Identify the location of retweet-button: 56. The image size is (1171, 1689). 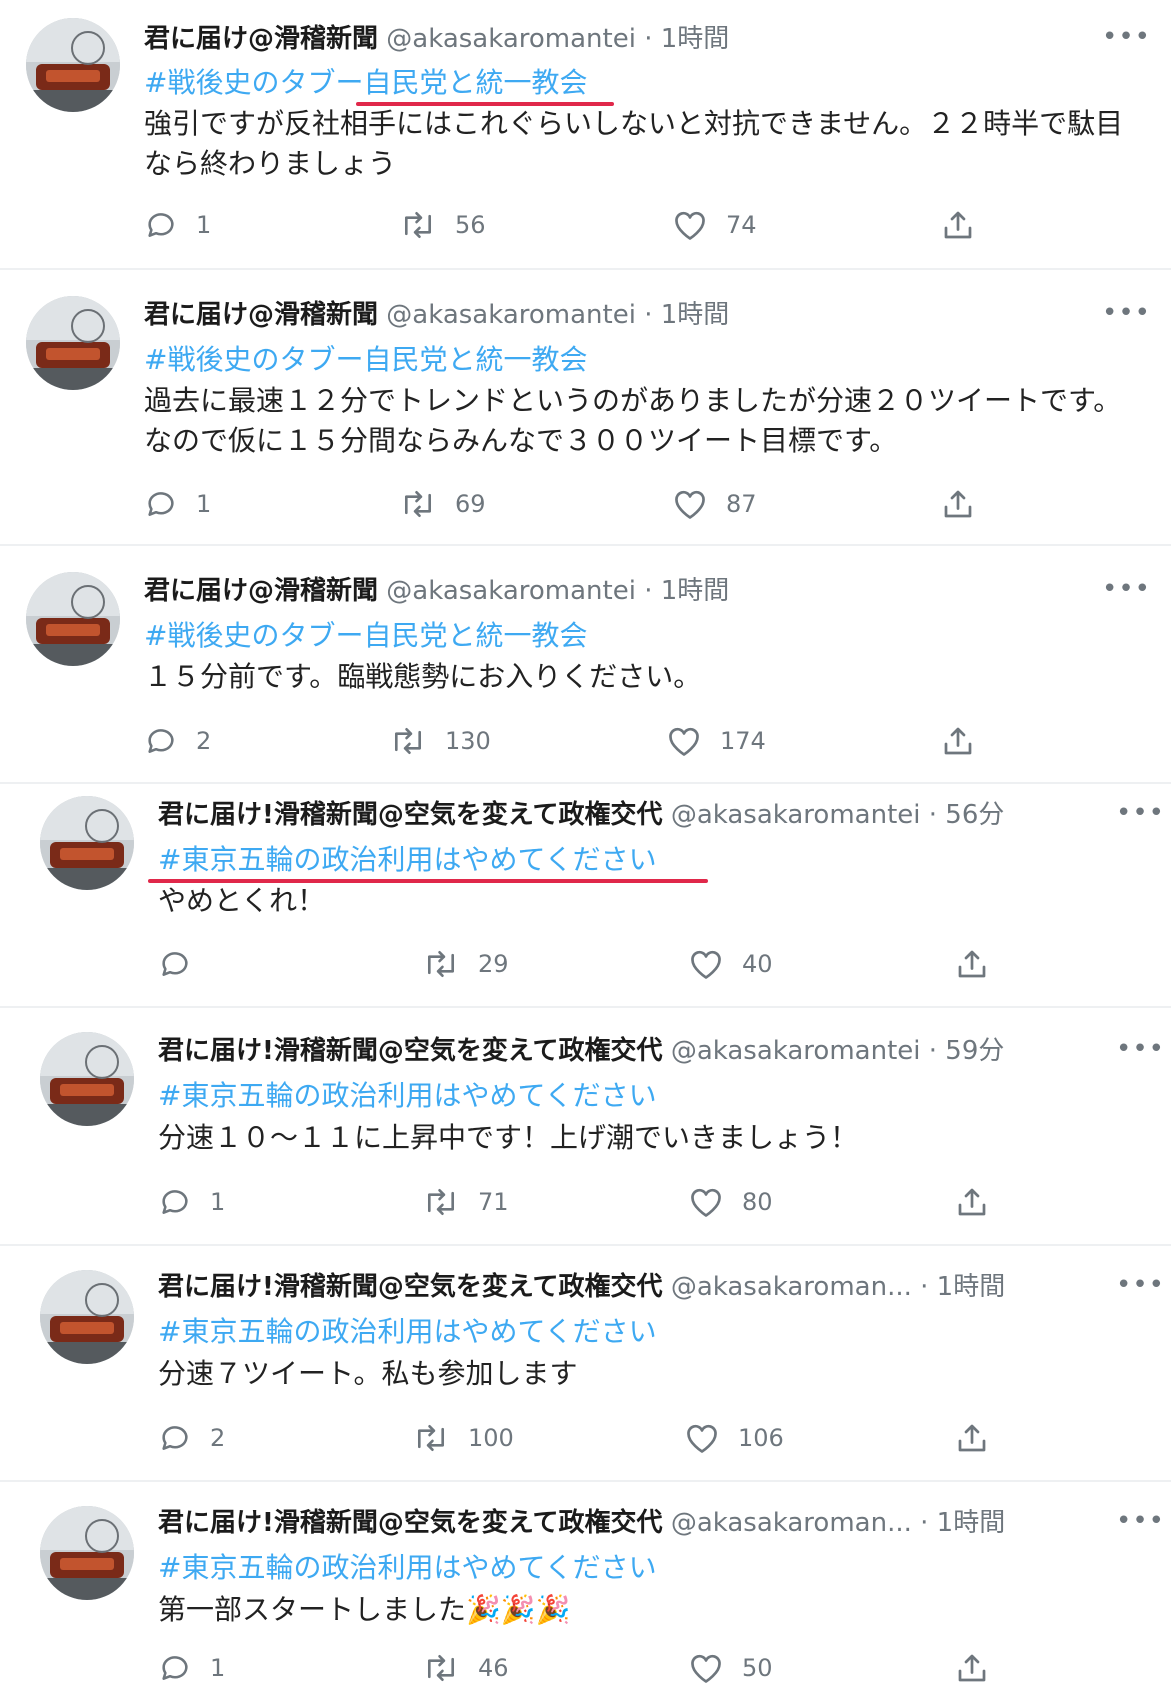
(442, 225).